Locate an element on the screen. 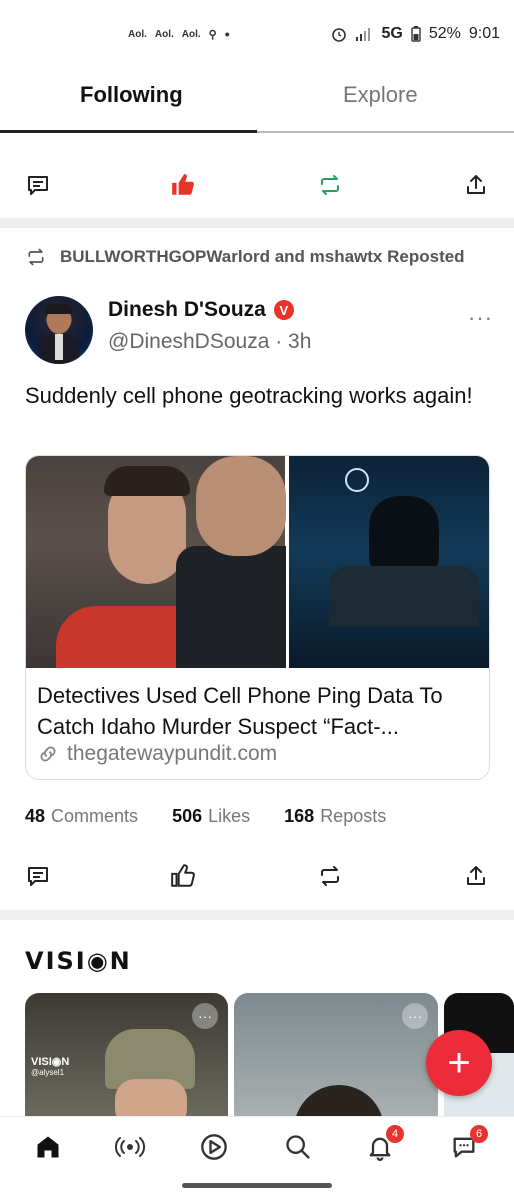  author-name-row: Dinesh D'Souza V is located at coordinates (201, 310).